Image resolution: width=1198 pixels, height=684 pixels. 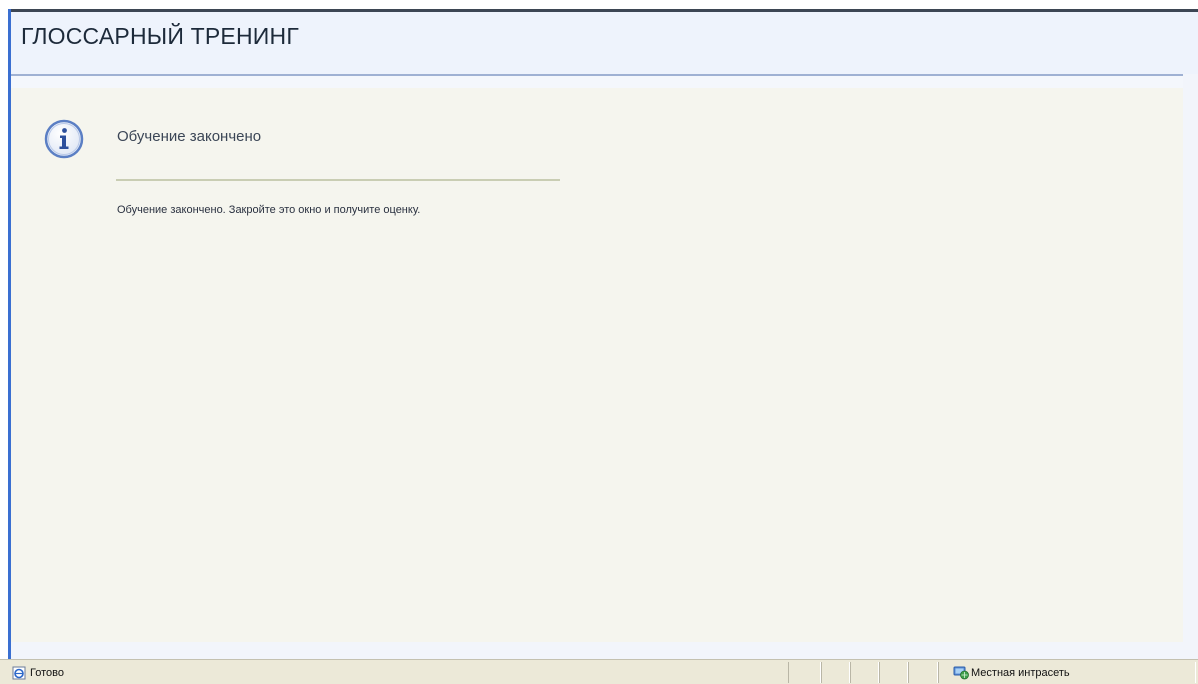 What do you see at coordinates (961, 673) in the screenshot?
I see `local-intranet-icon` at bounding box center [961, 673].